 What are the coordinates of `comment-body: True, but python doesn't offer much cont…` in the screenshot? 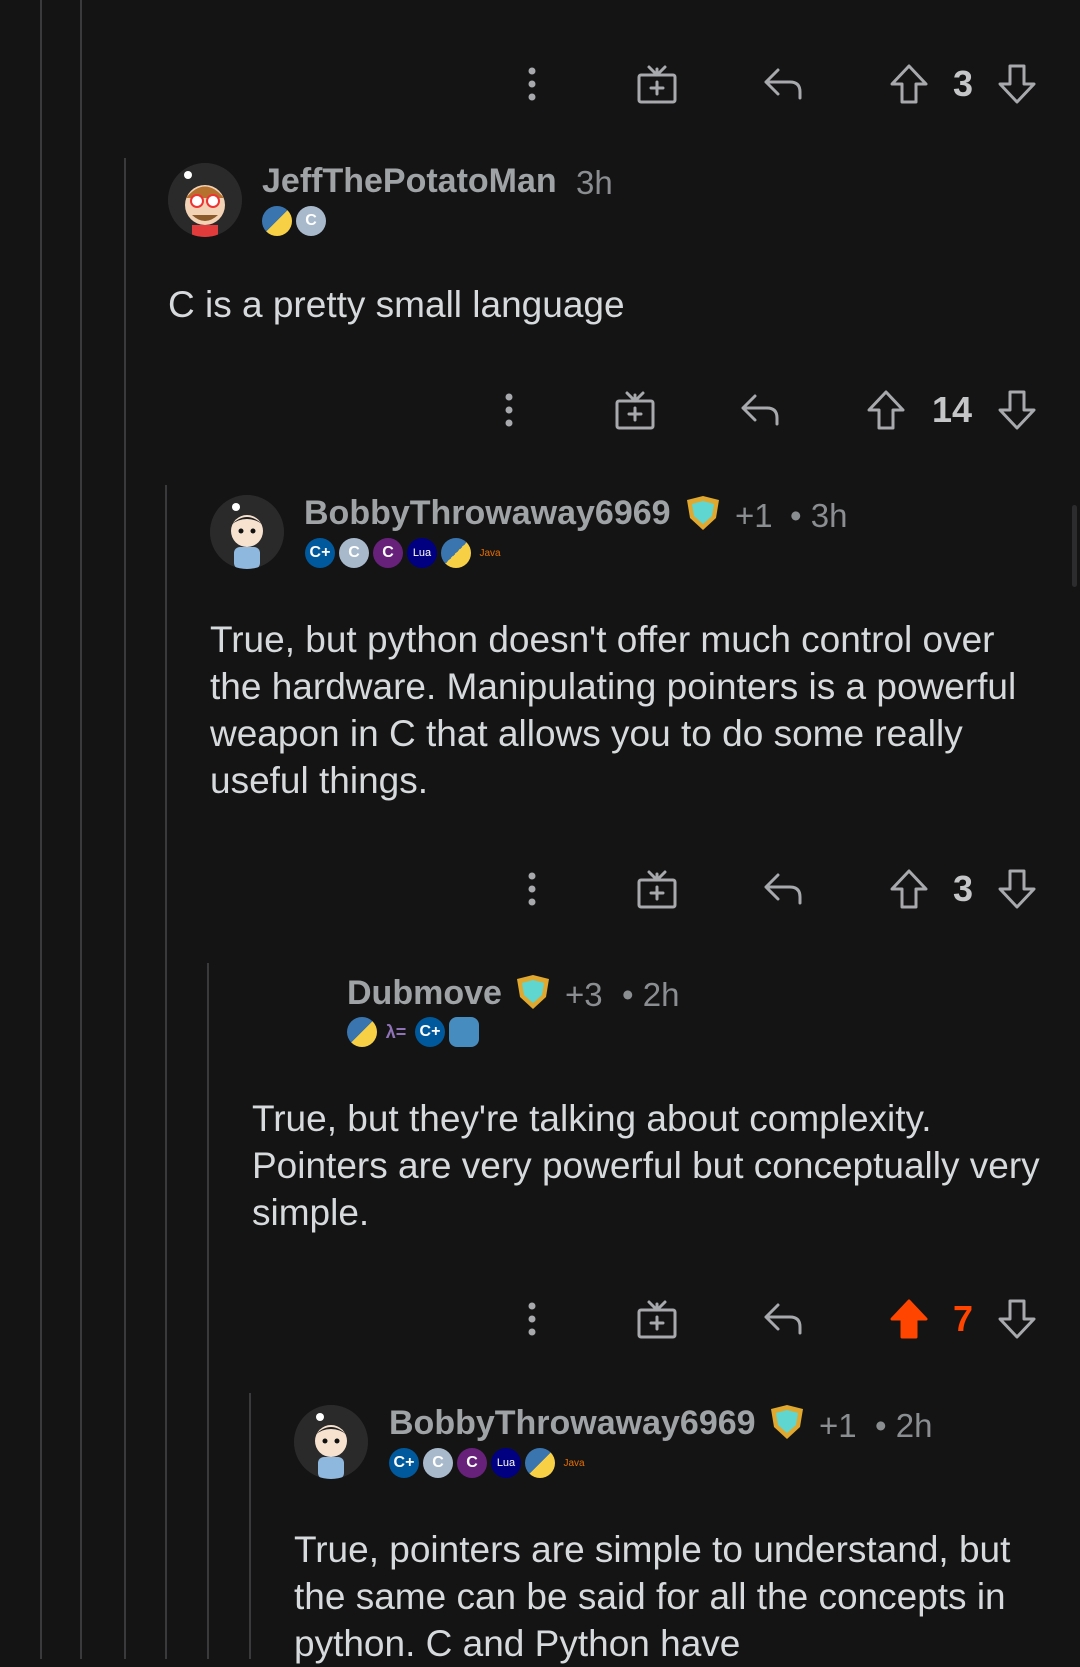 It's located at (613, 710).